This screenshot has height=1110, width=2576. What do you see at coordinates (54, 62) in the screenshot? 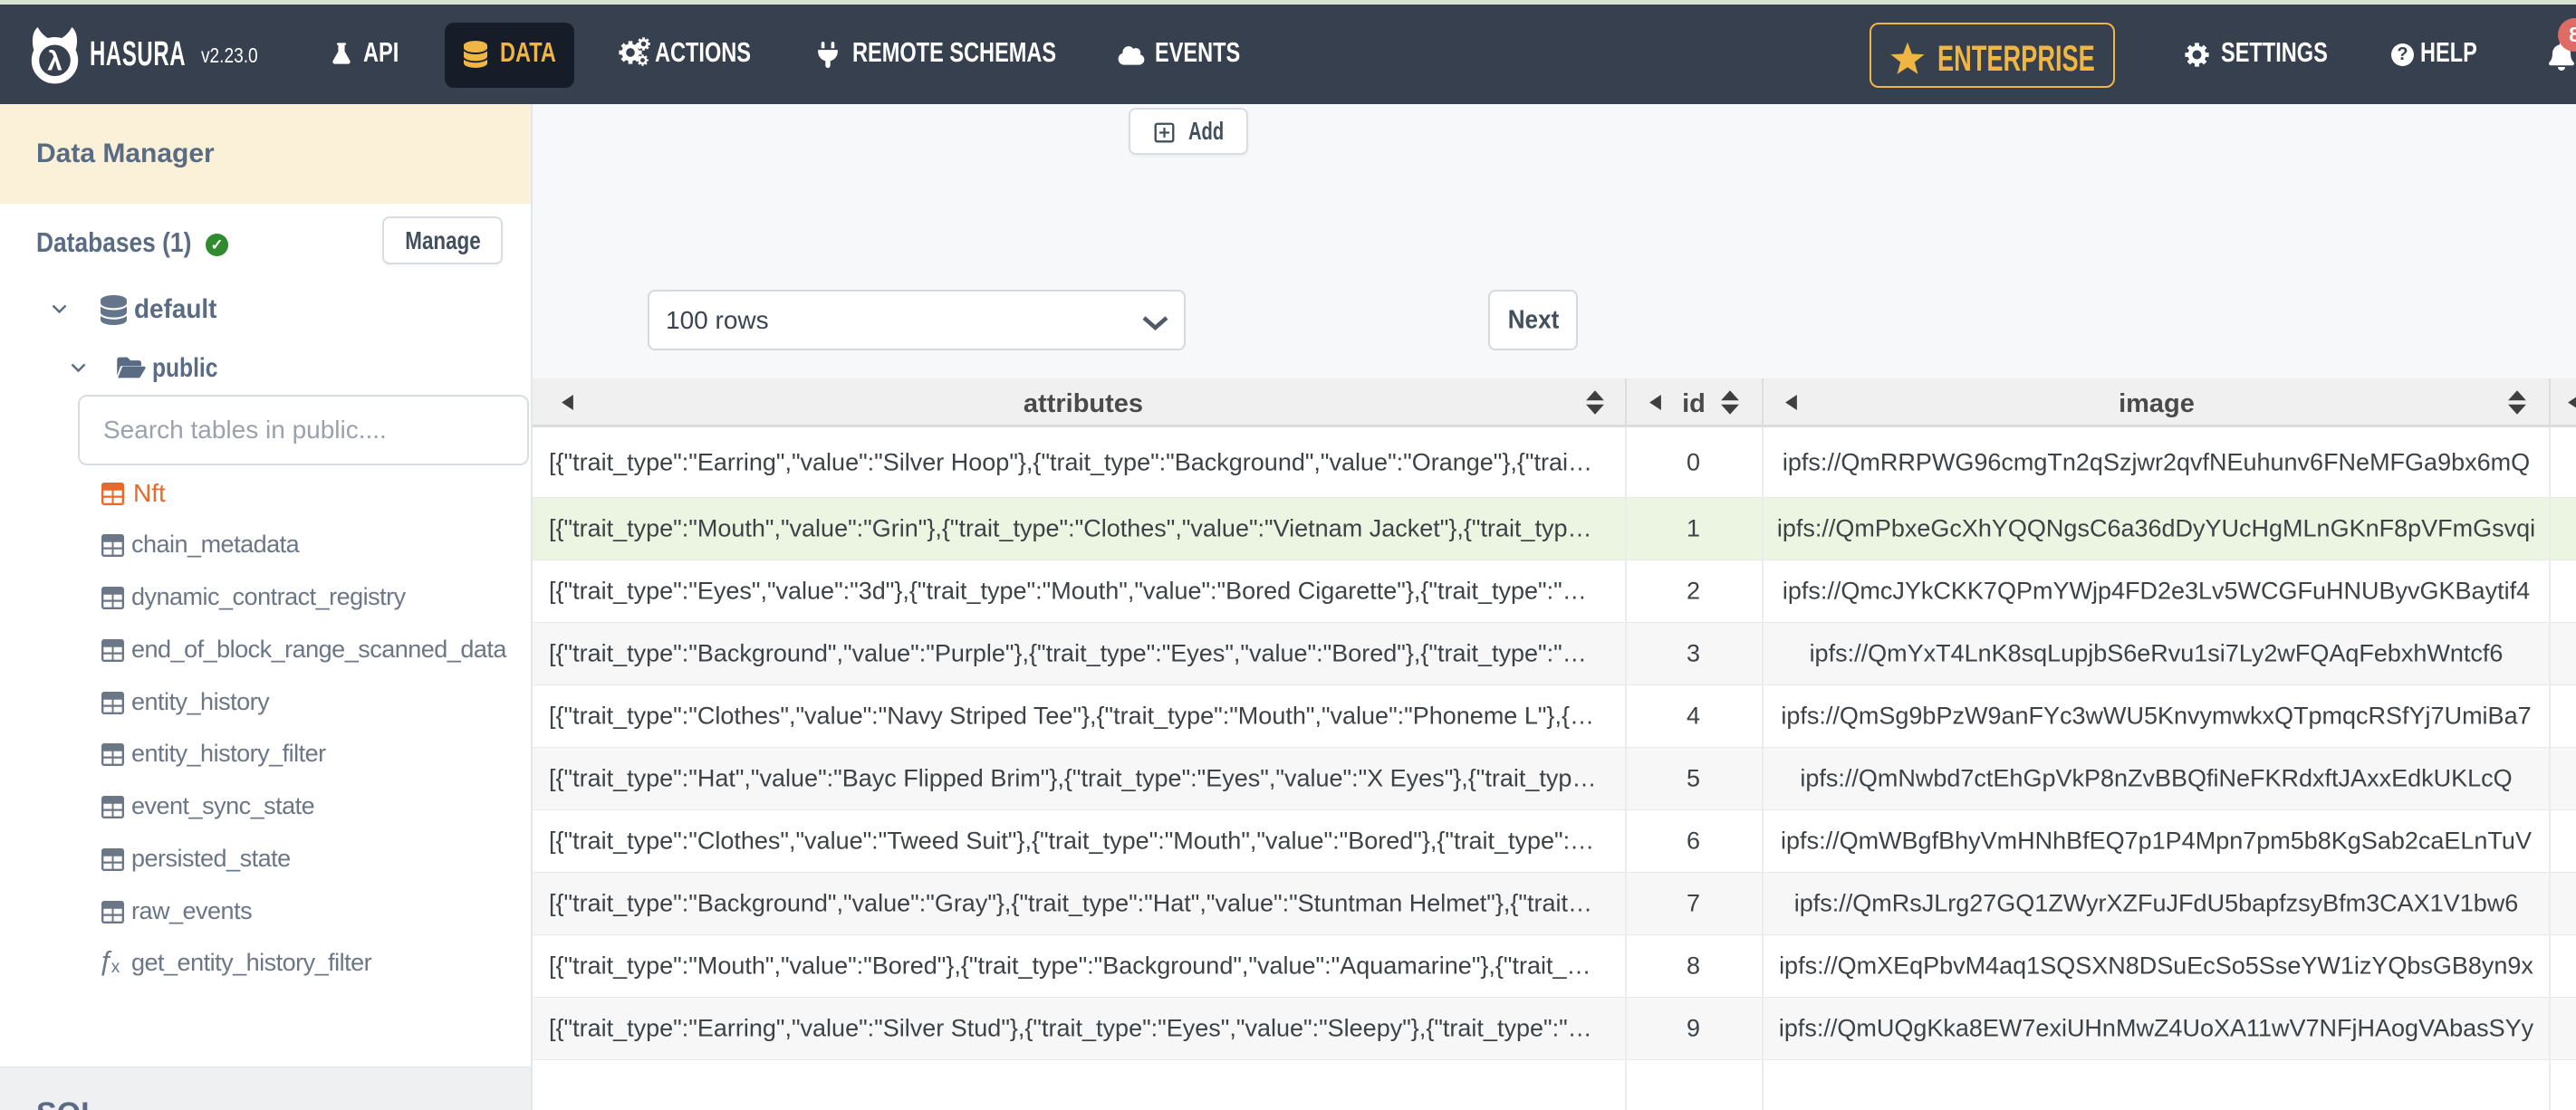
I see `svg-text: λ` at bounding box center [54, 62].